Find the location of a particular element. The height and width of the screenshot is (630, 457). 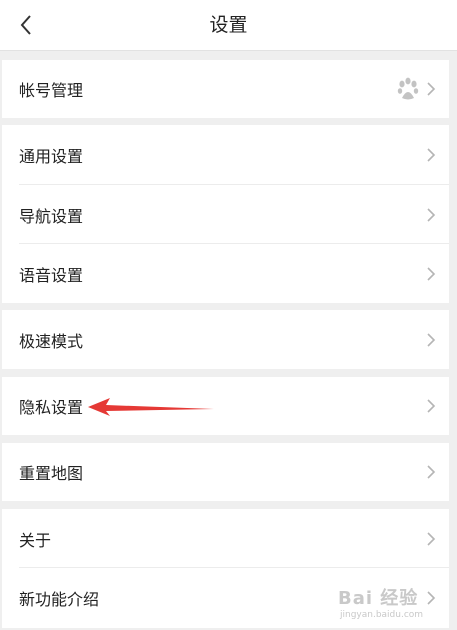

settings-item-privacy: 隐私设置 is located at coordinates (225, 406).